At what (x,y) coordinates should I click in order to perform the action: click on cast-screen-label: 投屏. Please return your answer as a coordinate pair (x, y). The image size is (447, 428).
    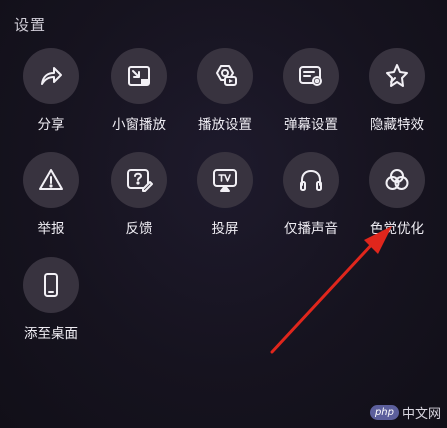
    Looking at the image, I should click on (225, 229).